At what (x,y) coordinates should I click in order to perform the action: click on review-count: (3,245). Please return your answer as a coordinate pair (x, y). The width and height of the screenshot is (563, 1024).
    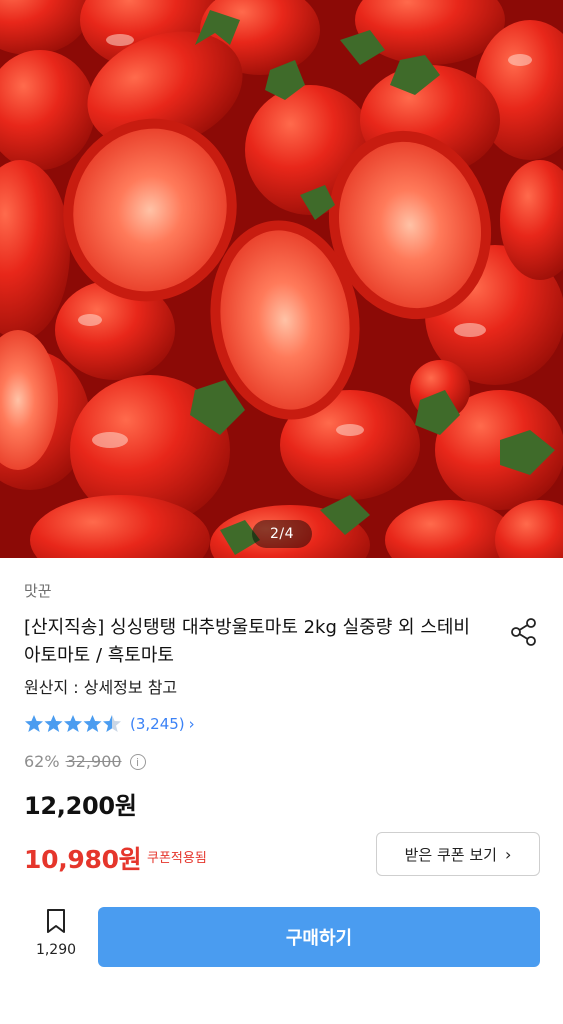
    Looking at the image, I should click on (157, 724).